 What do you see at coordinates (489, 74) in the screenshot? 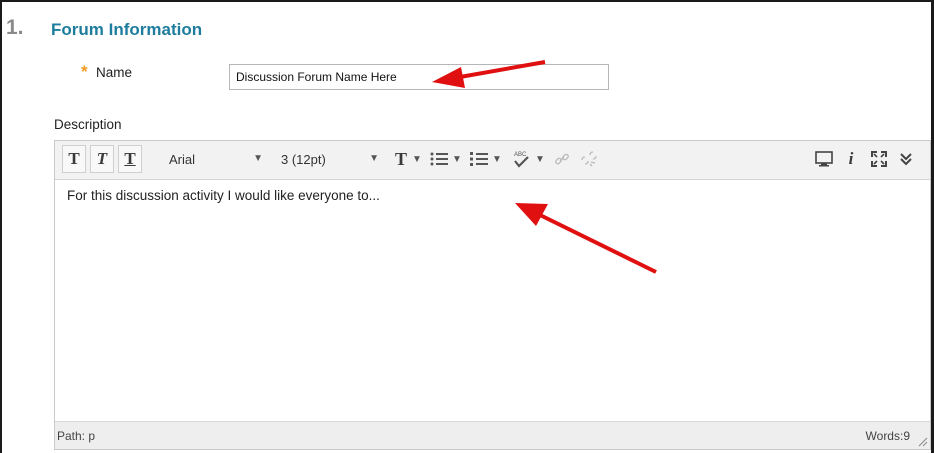
I see `annotation-arrow-name` at bounding box center [489, 74].